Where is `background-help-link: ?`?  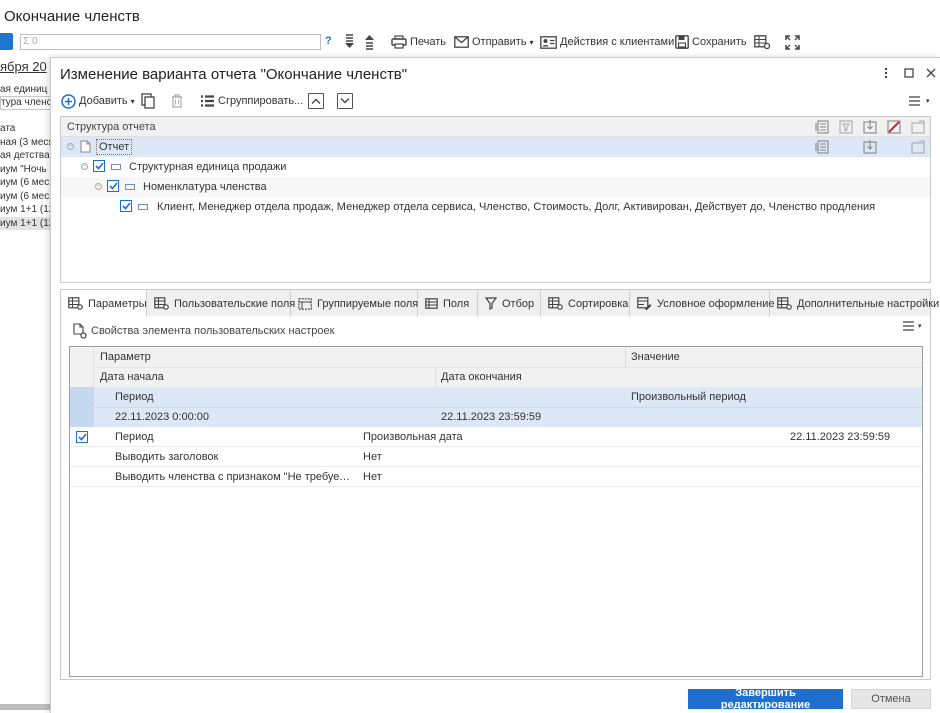 background-help-link: ? is located at coordinates (328, 41).